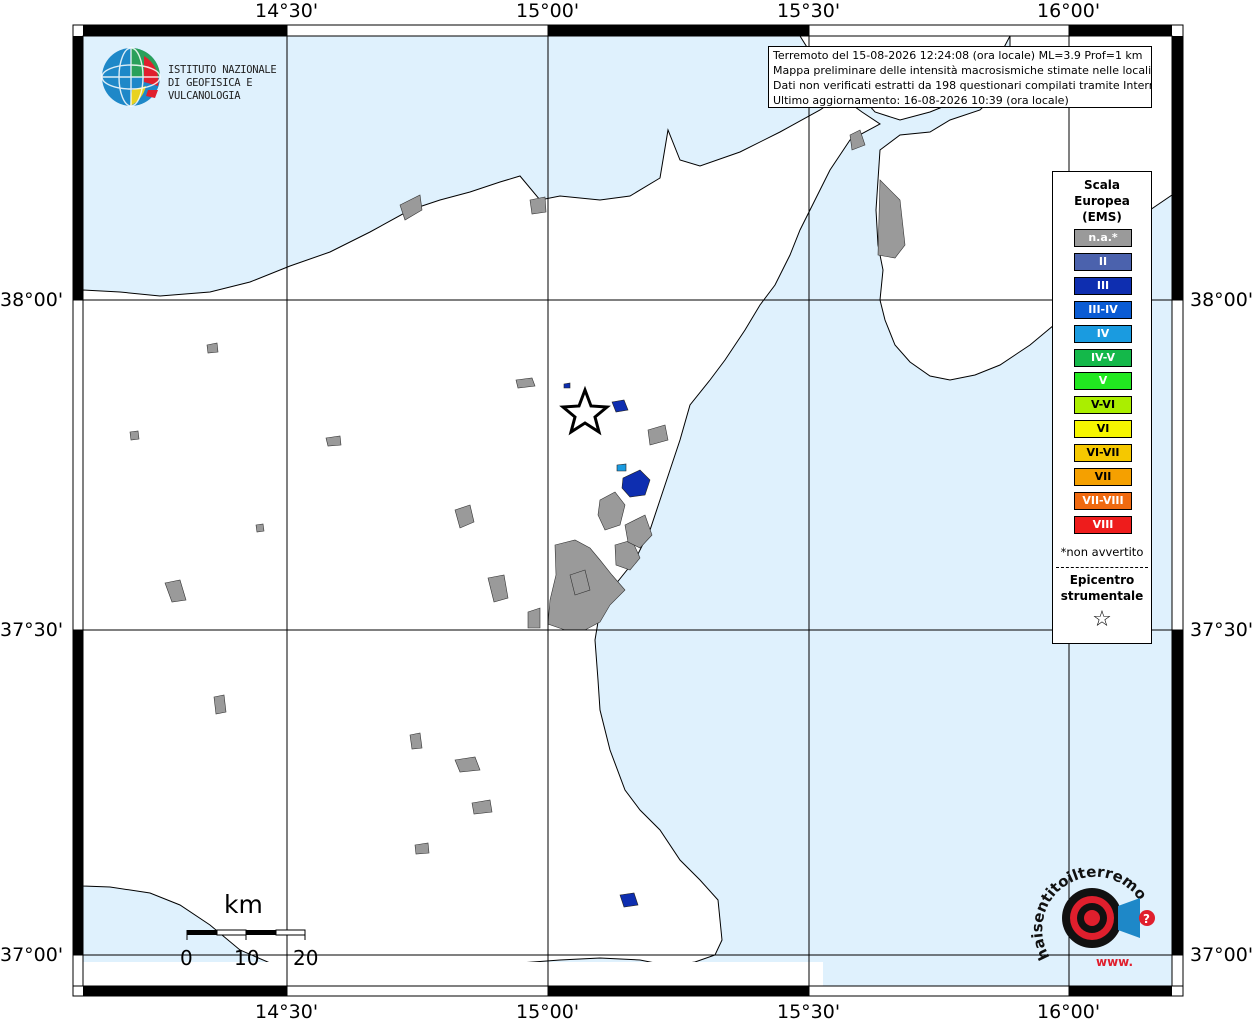  I want to click on legend-title-line2: Europea, so click(1102, 201).